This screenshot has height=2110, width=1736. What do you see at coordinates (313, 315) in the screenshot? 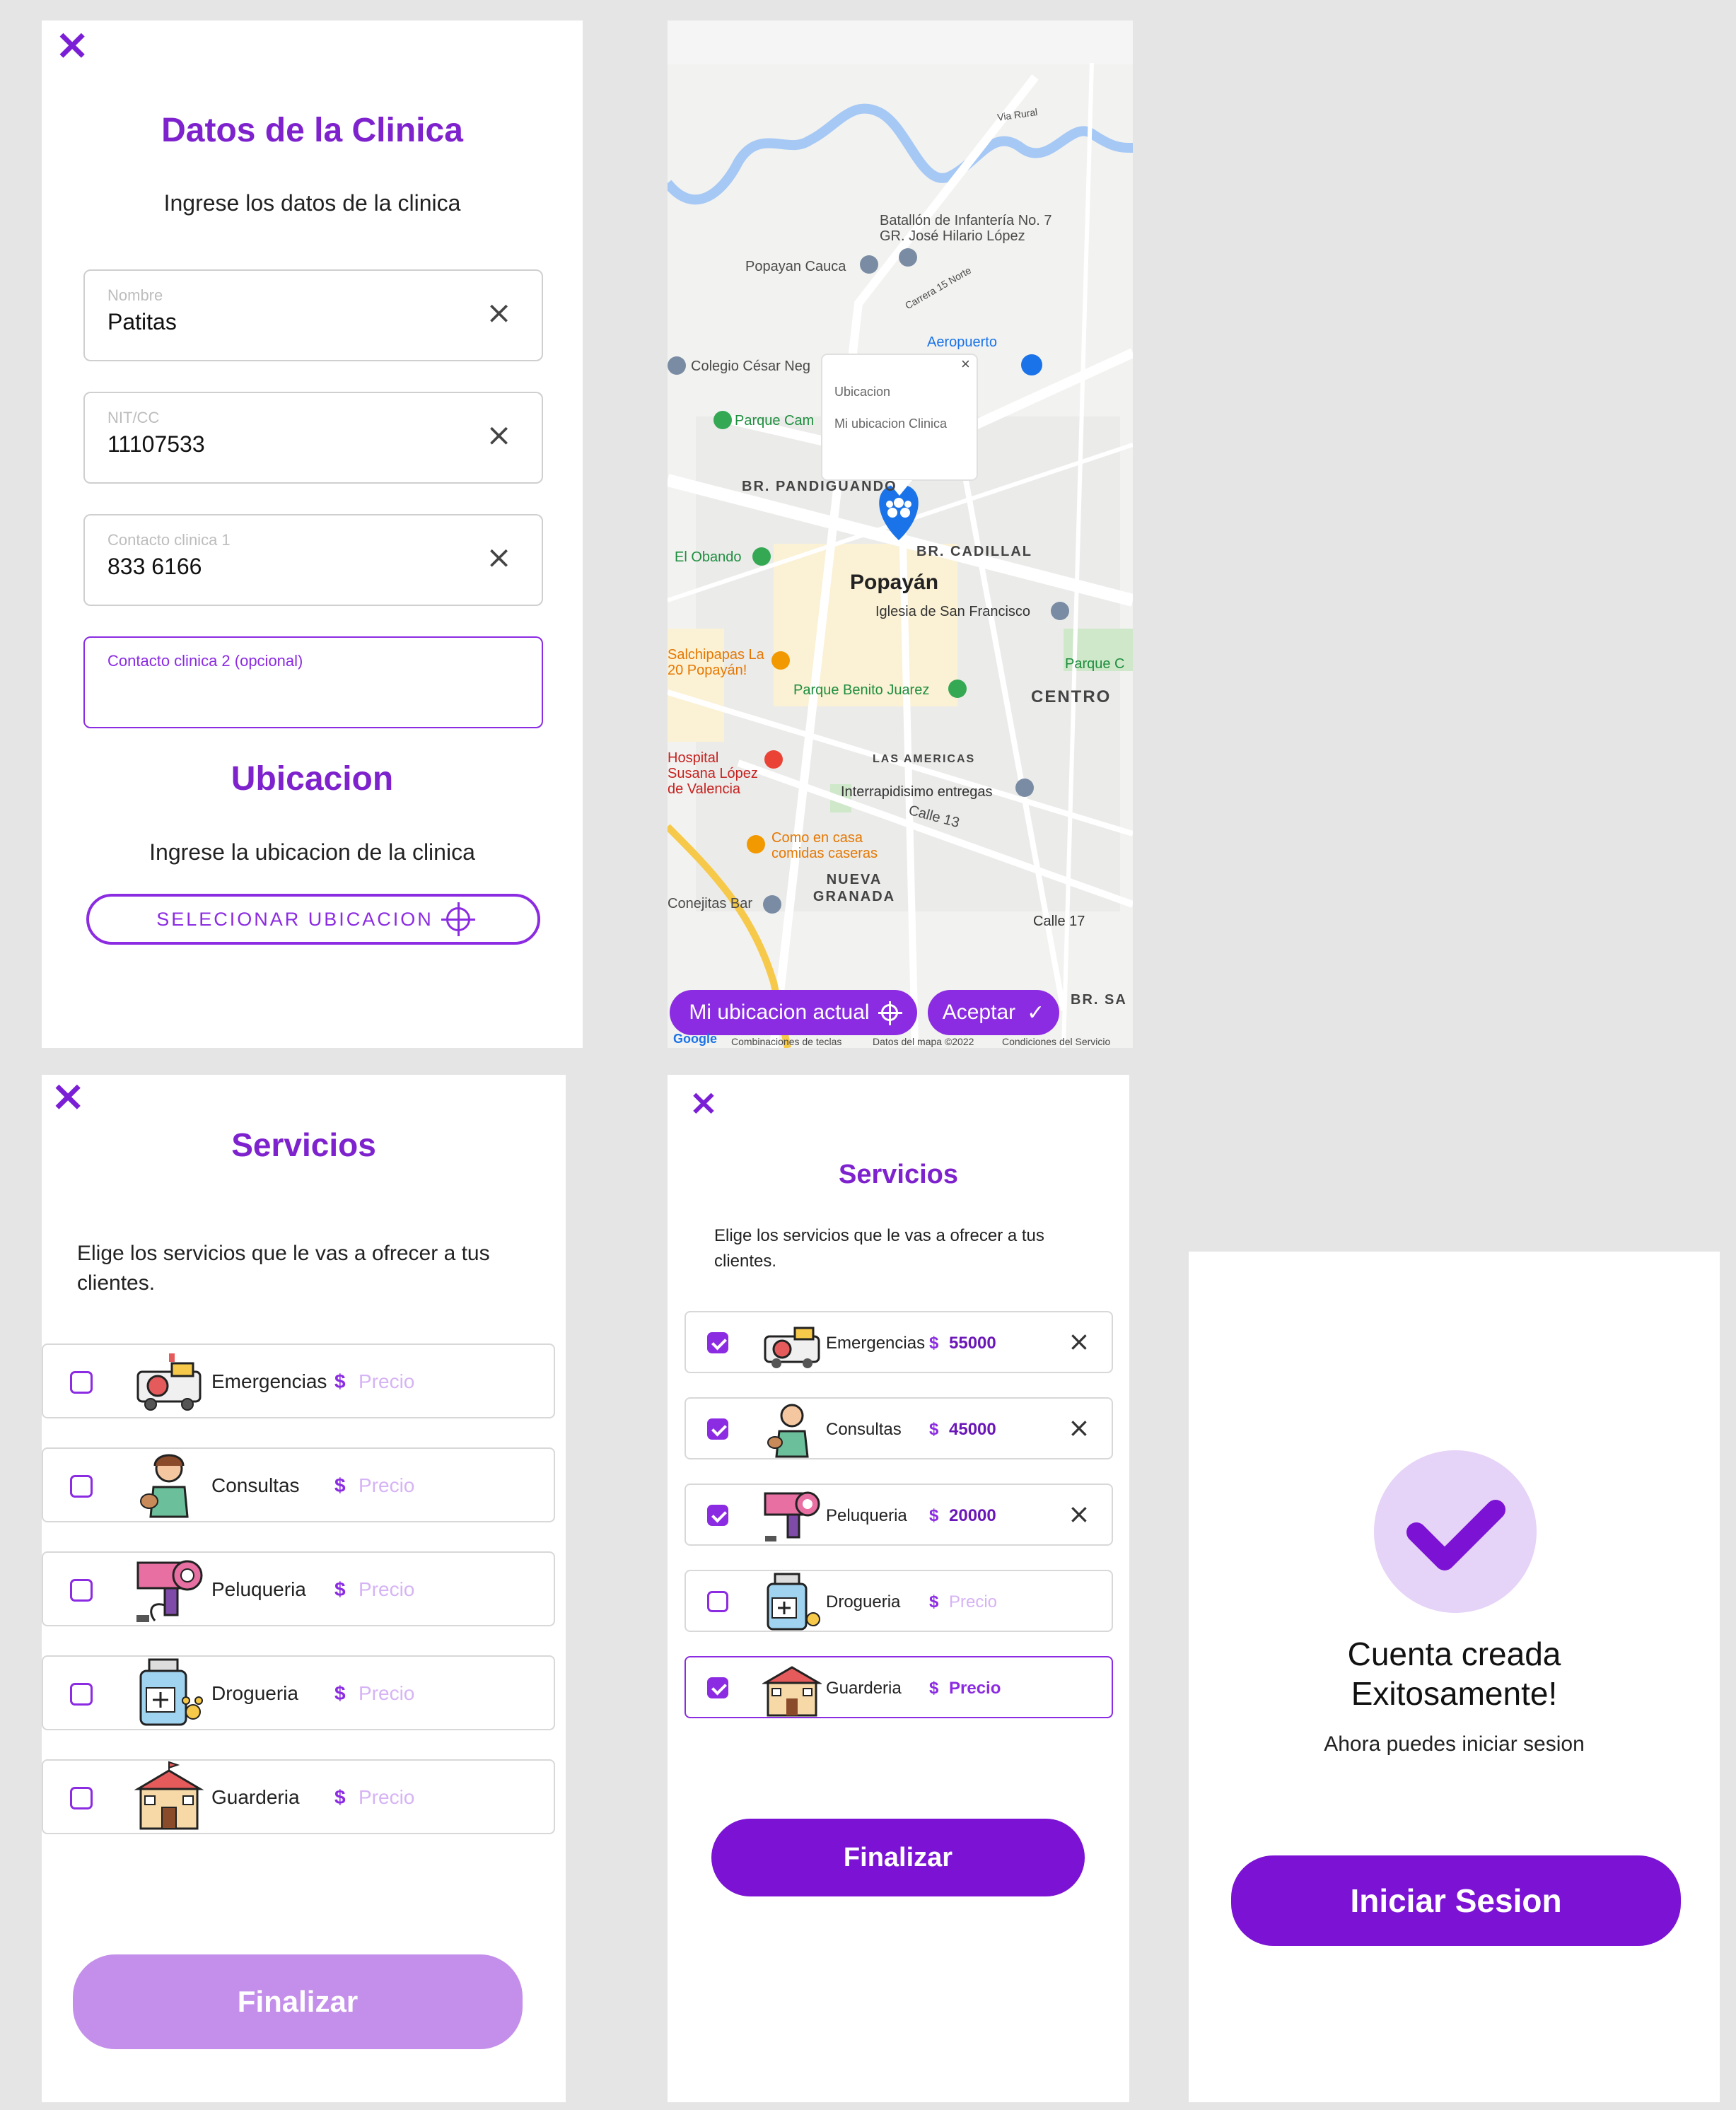
I see `name-field: Nombre Patitas ×` at bounding box center [313, 315].